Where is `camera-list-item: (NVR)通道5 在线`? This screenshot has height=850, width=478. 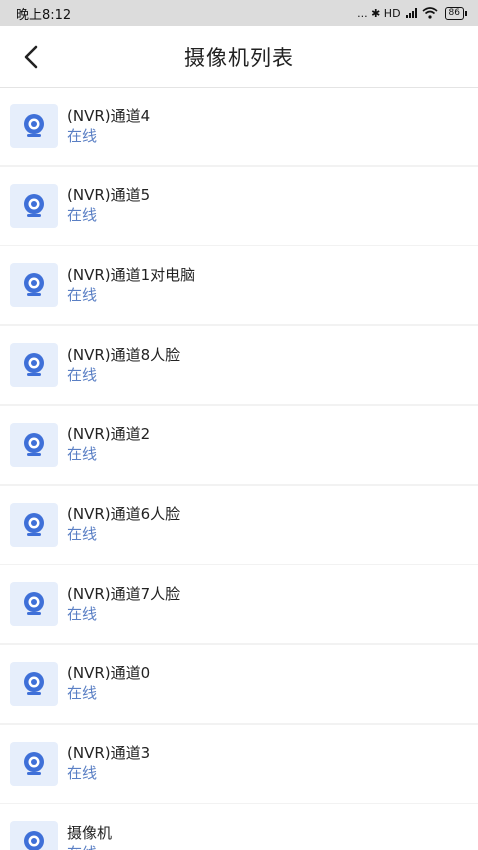
camera-list-item: (NVR)通道5 在线 is located at coordinates (239, 205).